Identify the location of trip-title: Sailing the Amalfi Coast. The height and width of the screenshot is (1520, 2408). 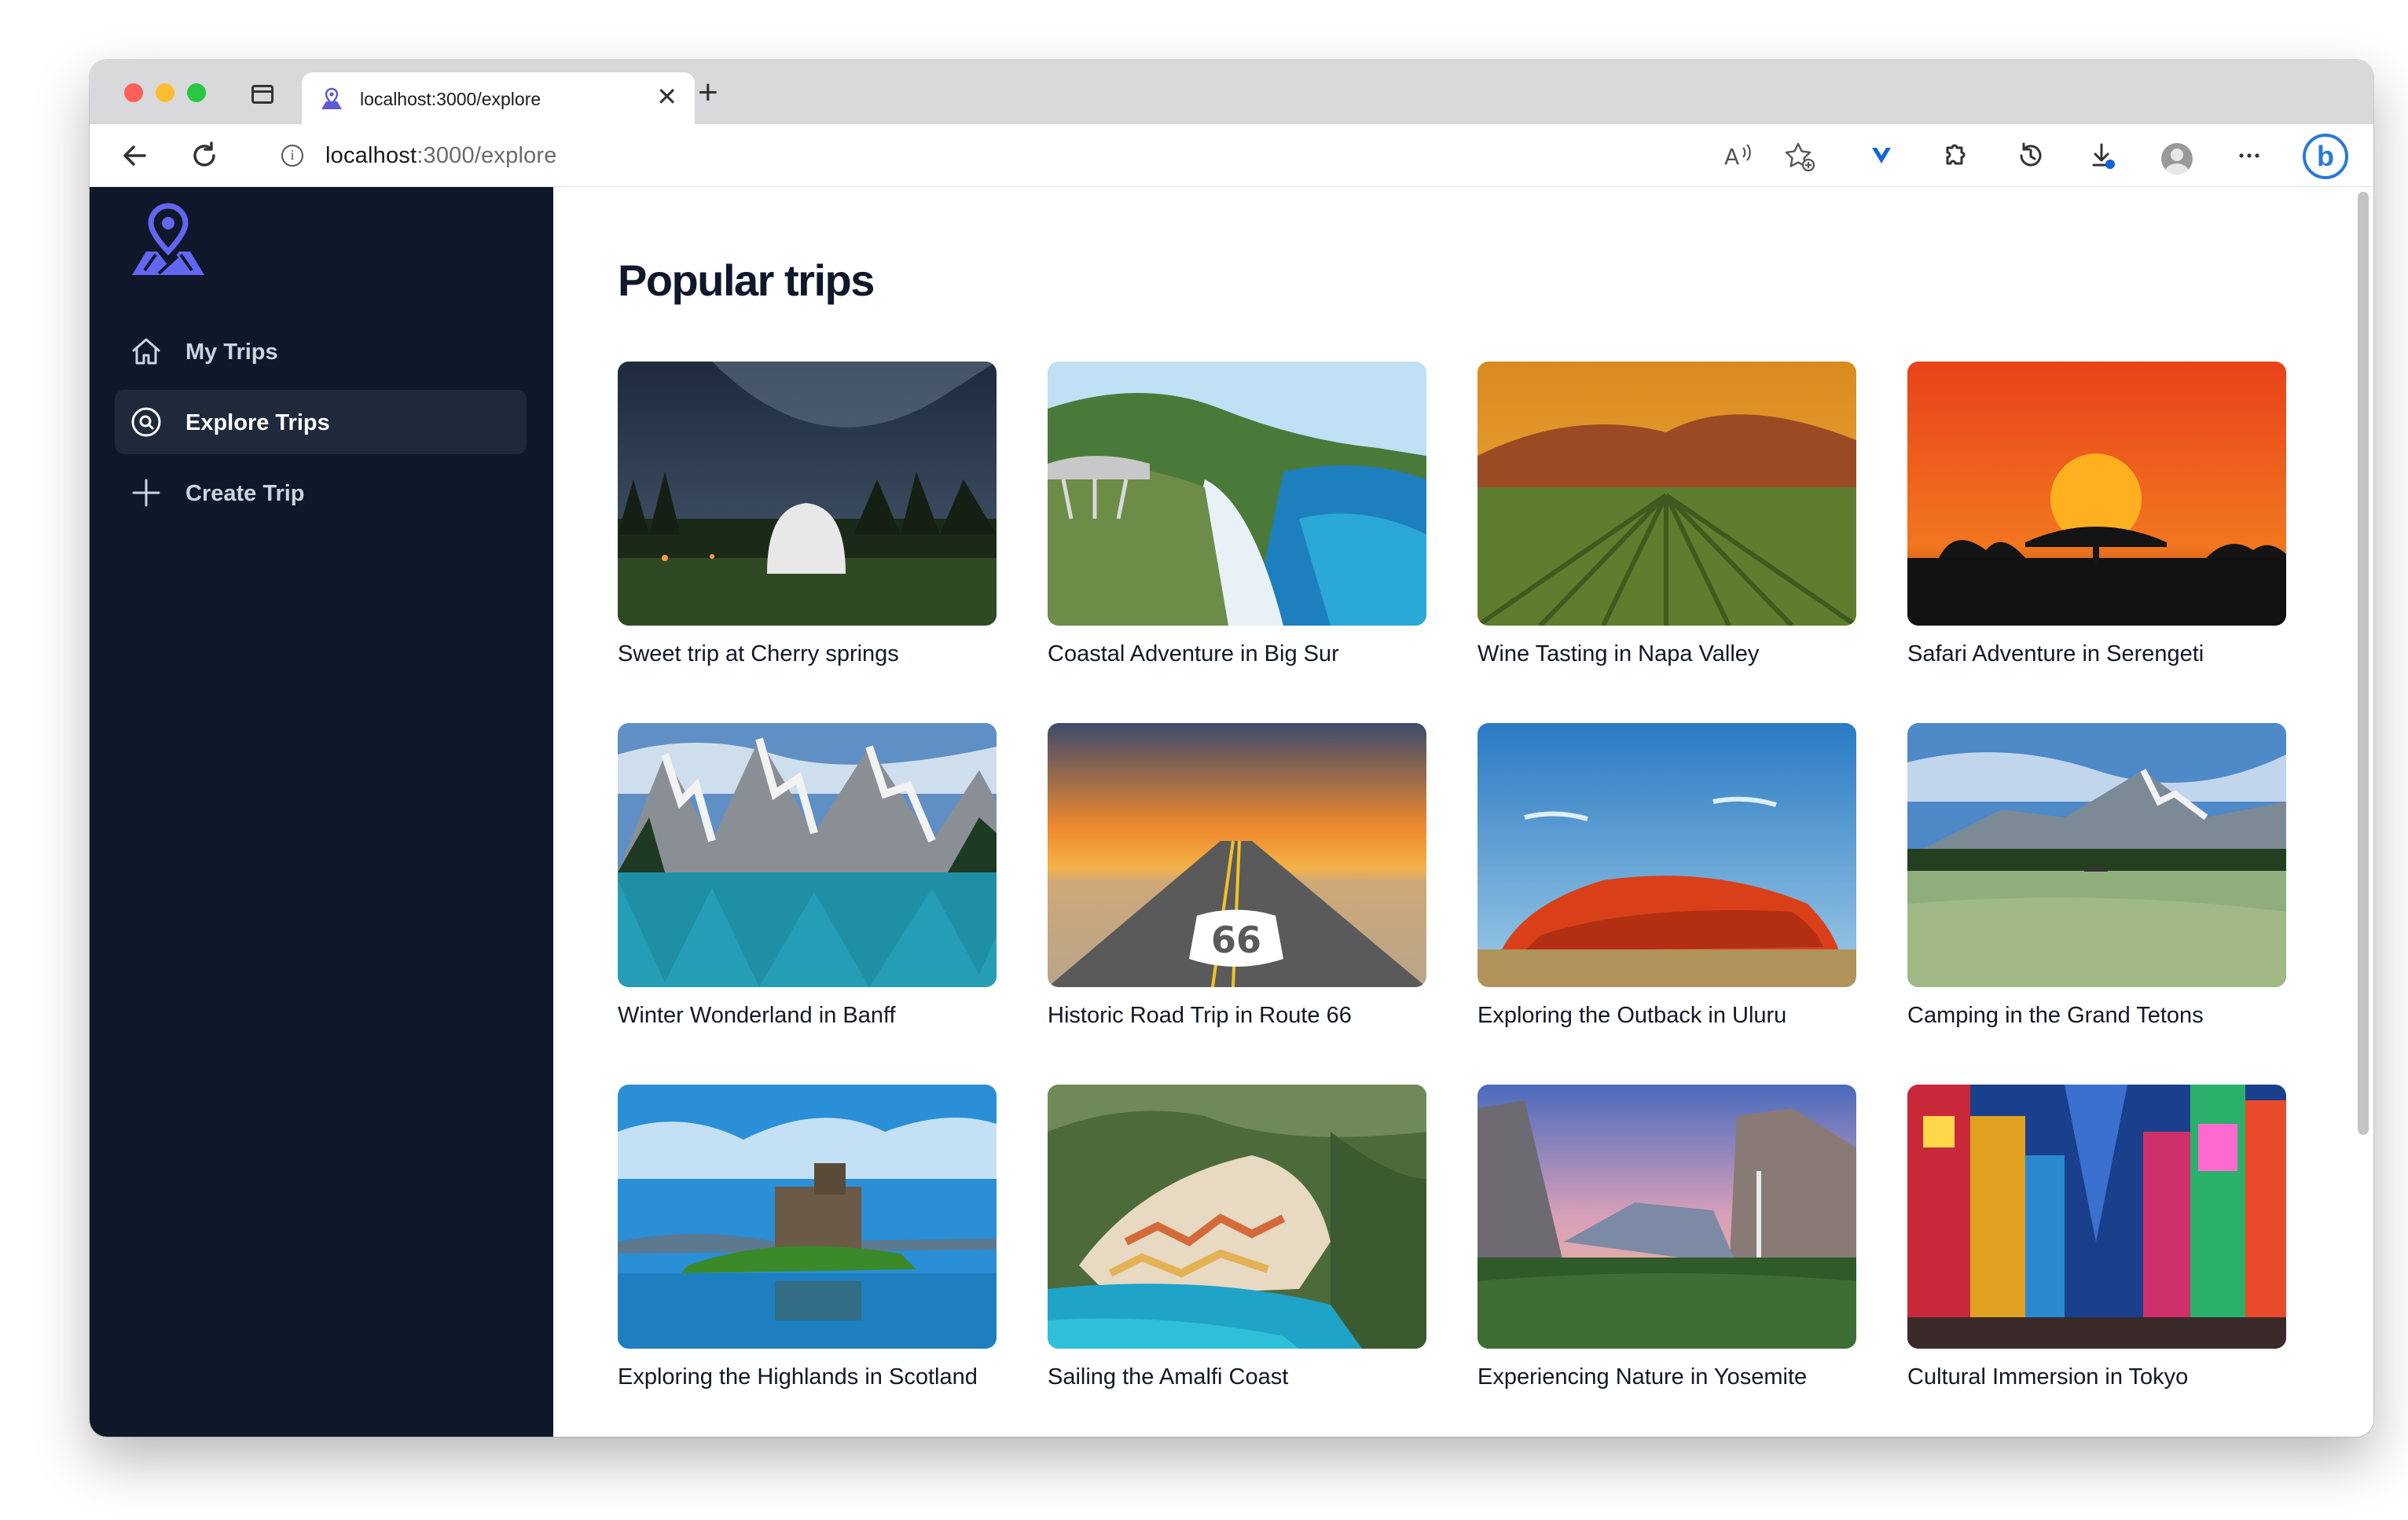
(1168, 1377).